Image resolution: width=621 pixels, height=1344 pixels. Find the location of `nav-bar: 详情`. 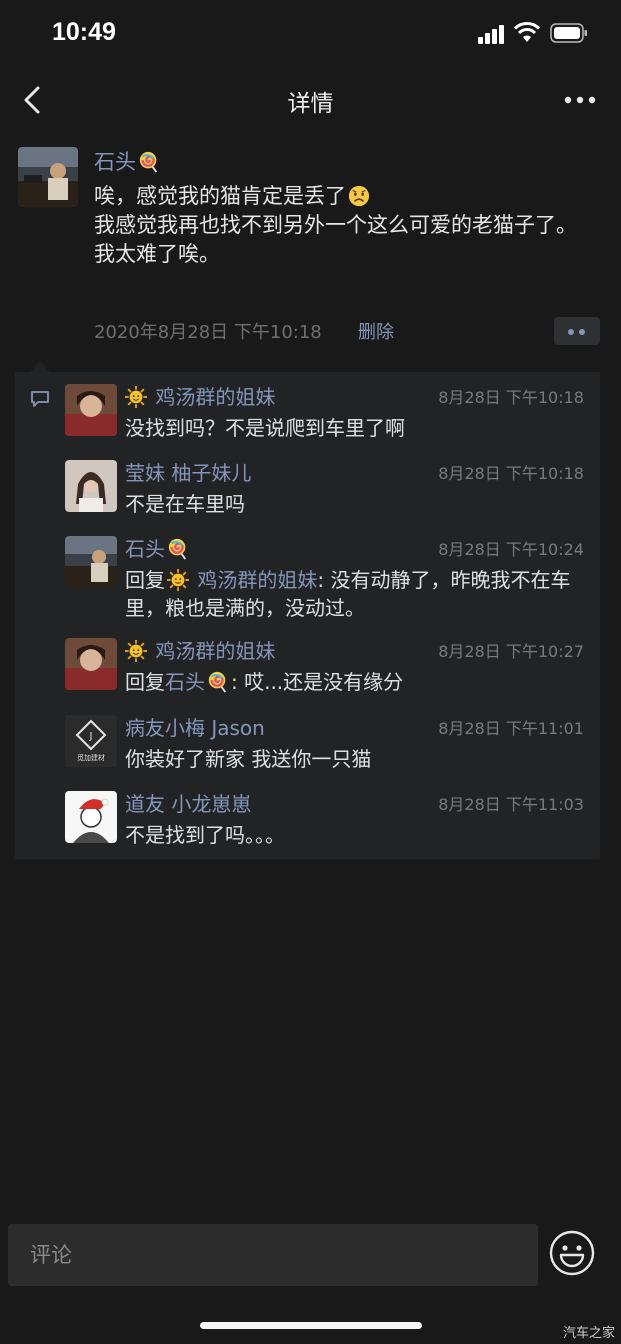

nav-bar: 详情 is located at coordinates (310, 100).